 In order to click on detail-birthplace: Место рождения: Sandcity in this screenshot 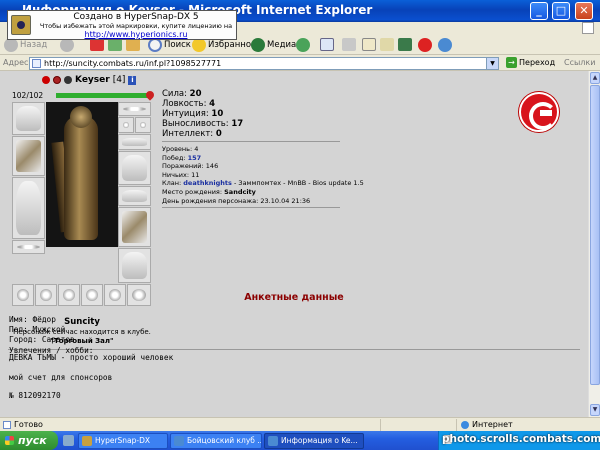, I will do `click(263, 192)`.